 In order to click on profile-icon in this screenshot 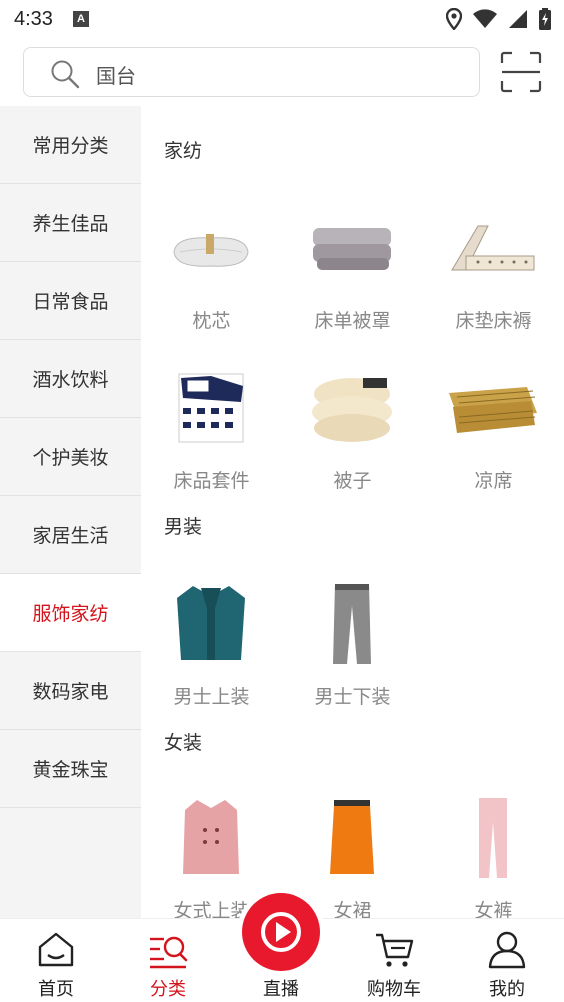, I will do `click(507, 950)`.